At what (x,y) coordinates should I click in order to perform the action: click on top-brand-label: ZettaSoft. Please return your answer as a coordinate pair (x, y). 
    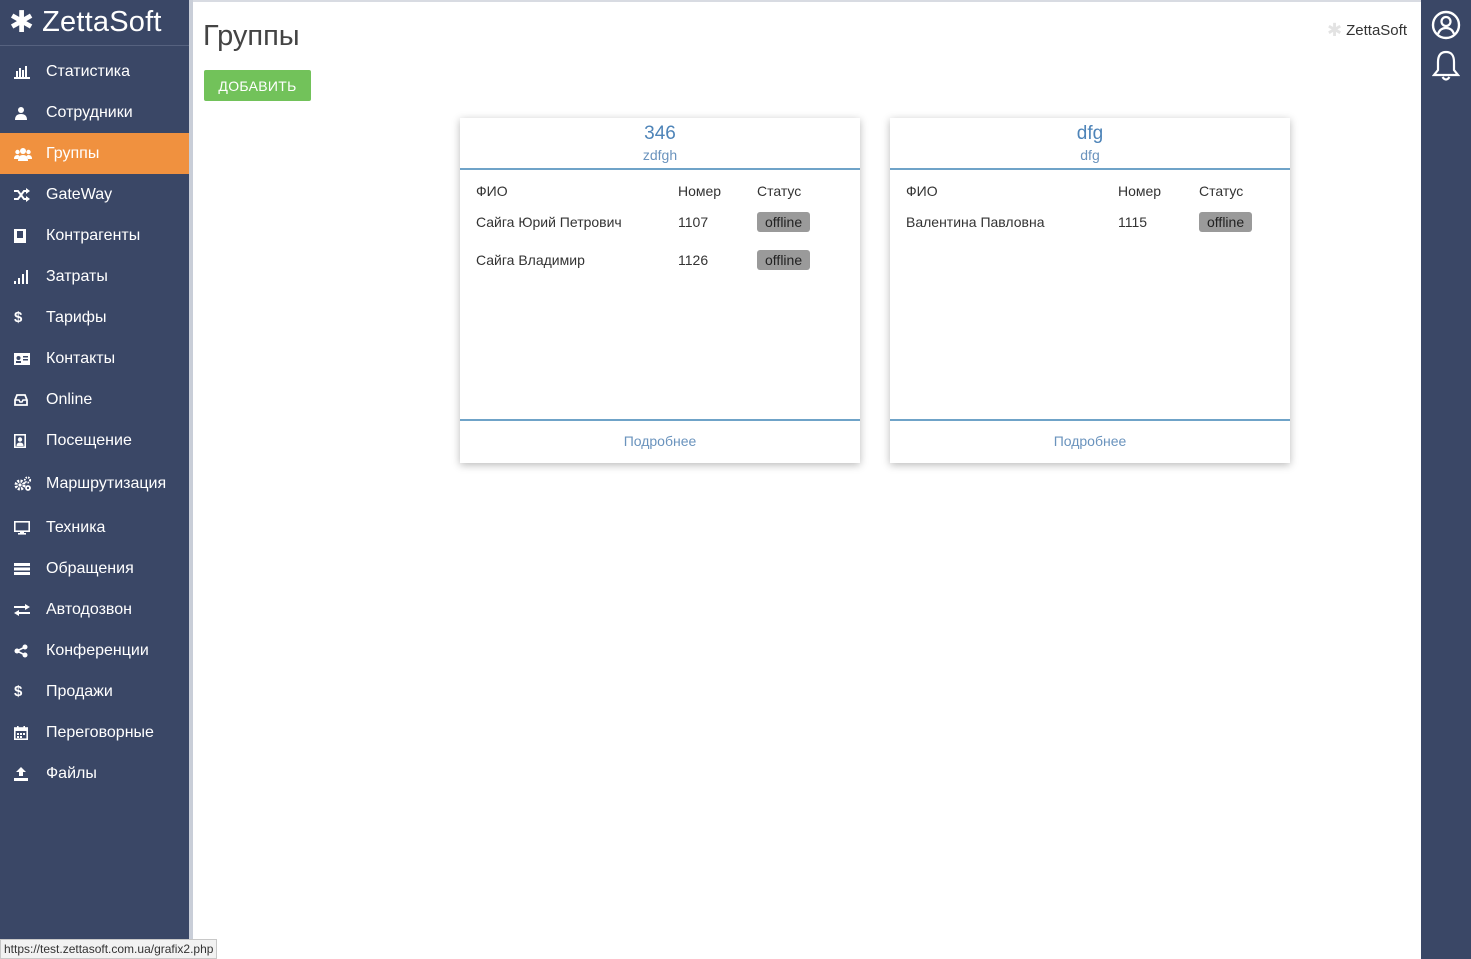
    Looking at the image, I should click on (1376, 30).